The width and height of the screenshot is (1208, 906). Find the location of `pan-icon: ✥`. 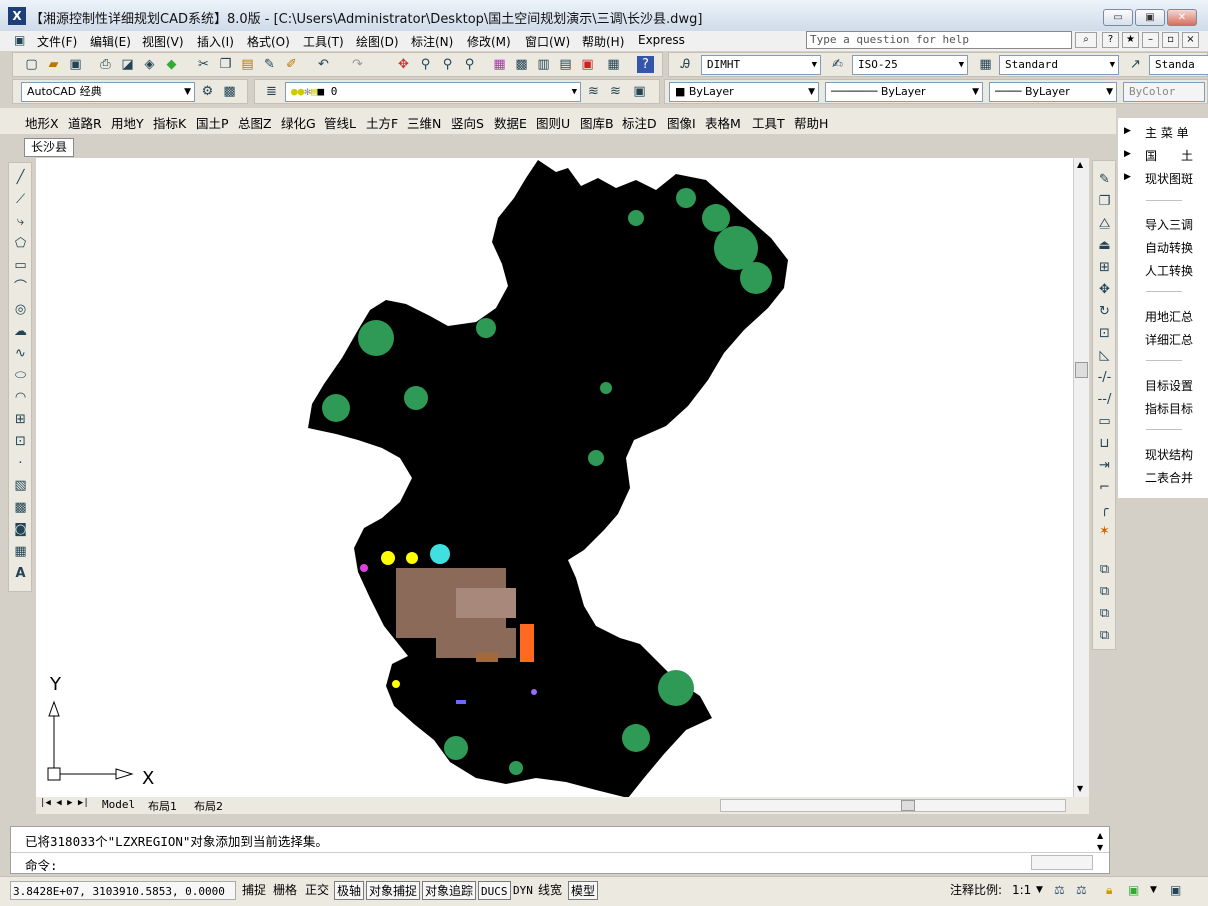

pan-icon: ✥ is located at coordinates (403, 64).